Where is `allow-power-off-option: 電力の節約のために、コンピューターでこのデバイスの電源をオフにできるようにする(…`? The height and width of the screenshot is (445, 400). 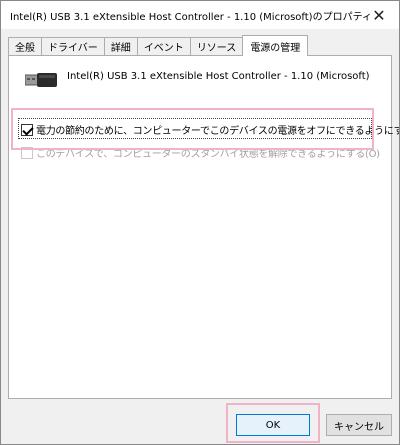 allow-power-off-option: 電力の節約のために、コンピューターでこのデバイスの電源をオフにできるようにする(… is located at coordinates (210, 129).